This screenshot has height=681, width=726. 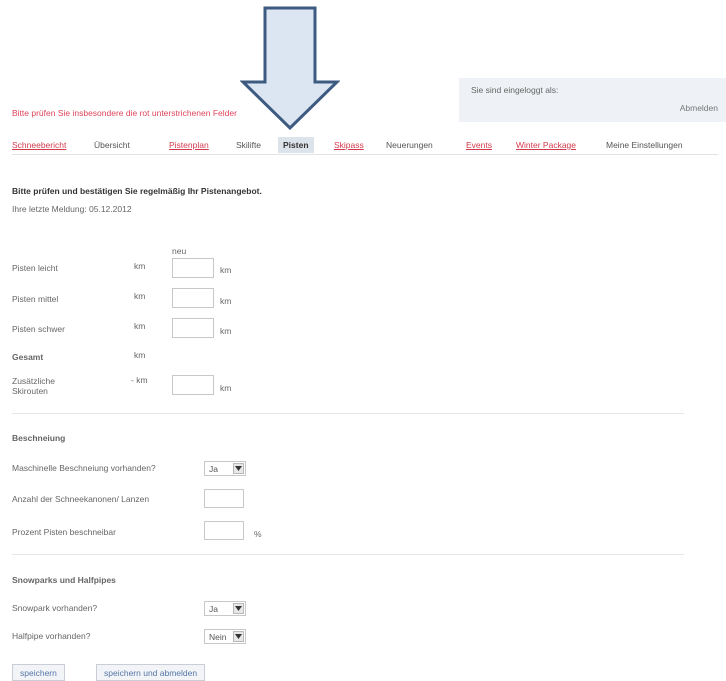 What do you see at coordinates (140, 326) in the screenshot?
I see `pisten-schwer-current: km` at bounding box center [140, 326].